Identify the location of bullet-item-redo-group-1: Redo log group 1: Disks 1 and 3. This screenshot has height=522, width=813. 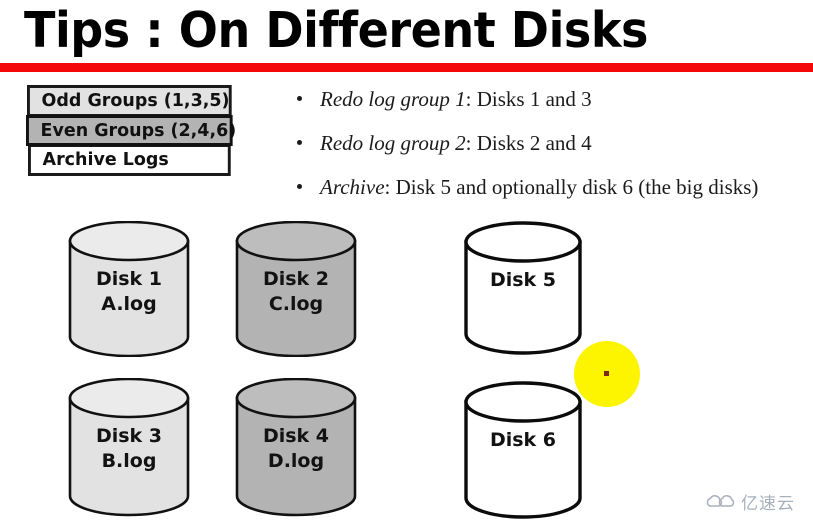
(552, 99).